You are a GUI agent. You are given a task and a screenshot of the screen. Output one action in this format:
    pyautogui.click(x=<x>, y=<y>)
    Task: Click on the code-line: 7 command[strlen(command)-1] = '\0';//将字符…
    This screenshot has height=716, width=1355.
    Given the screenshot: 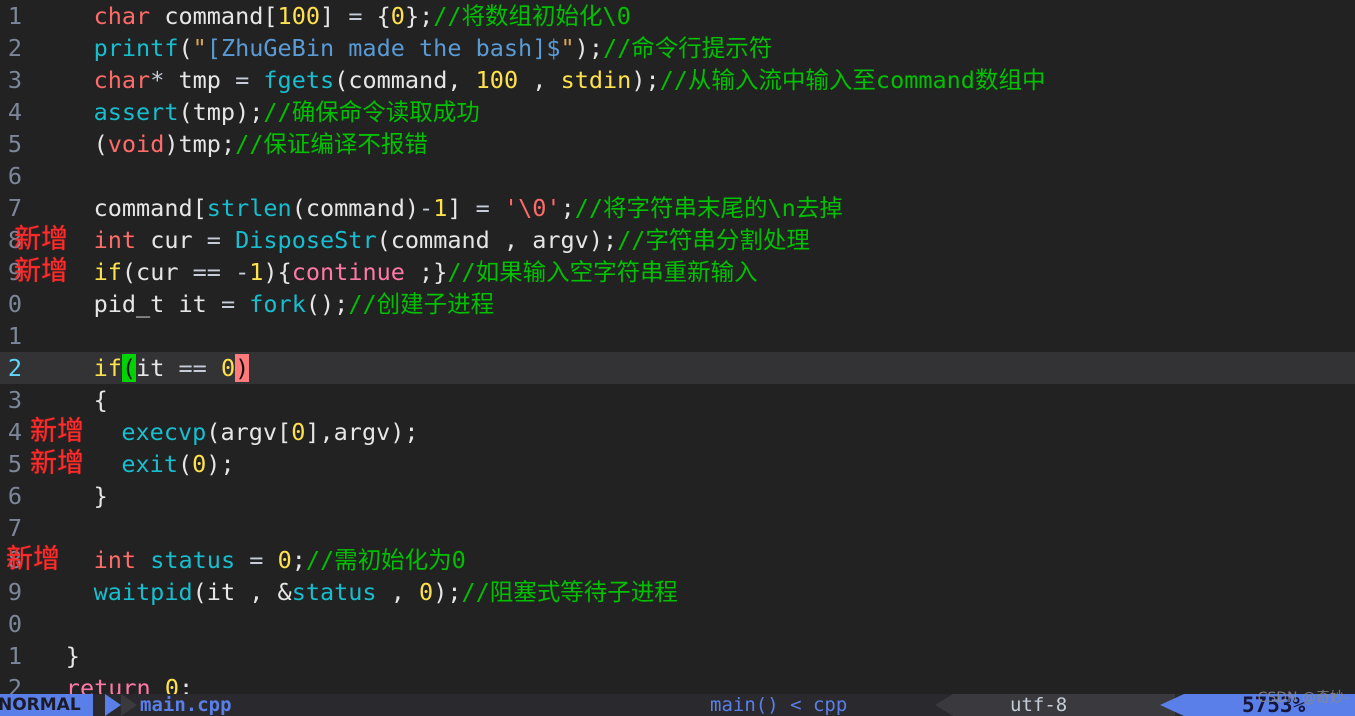 What is the action you would take?
    pyautogui.click(x=677, y=208)
    